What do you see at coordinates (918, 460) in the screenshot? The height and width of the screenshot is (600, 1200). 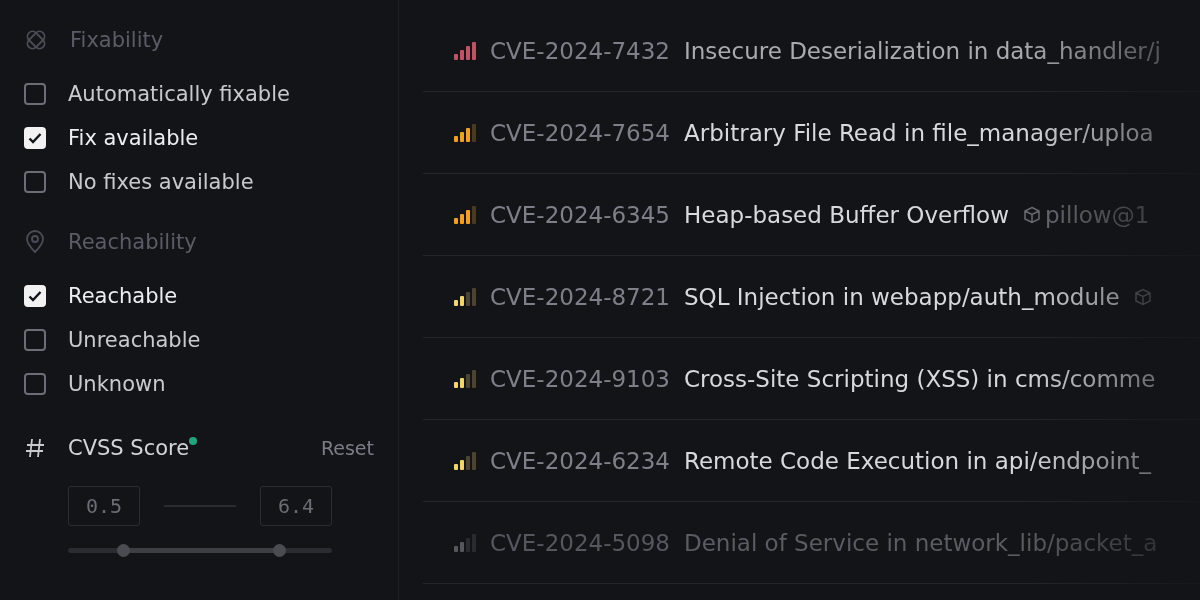 I see `vulnerability-title: Remote Code Execution in api/endpoint_` at bounding box center [918, 460].